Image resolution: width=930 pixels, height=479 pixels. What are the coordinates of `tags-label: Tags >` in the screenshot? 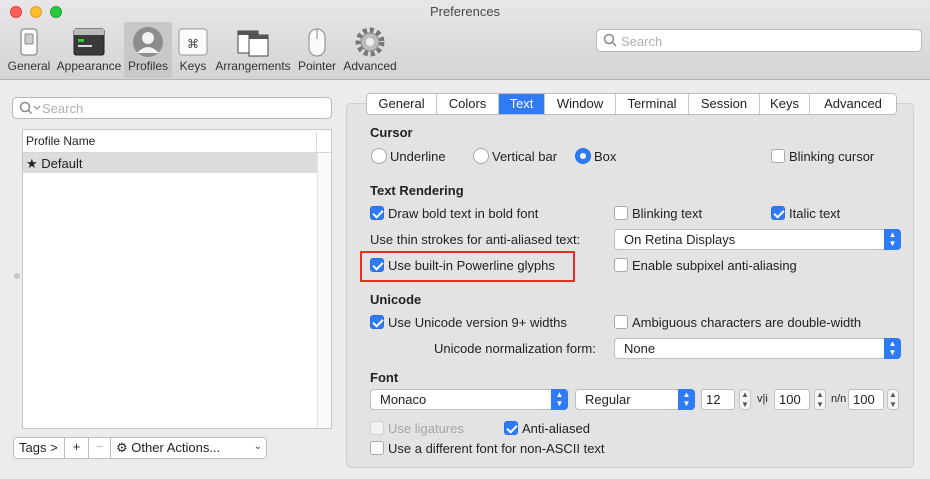 It's located at (38, 447).